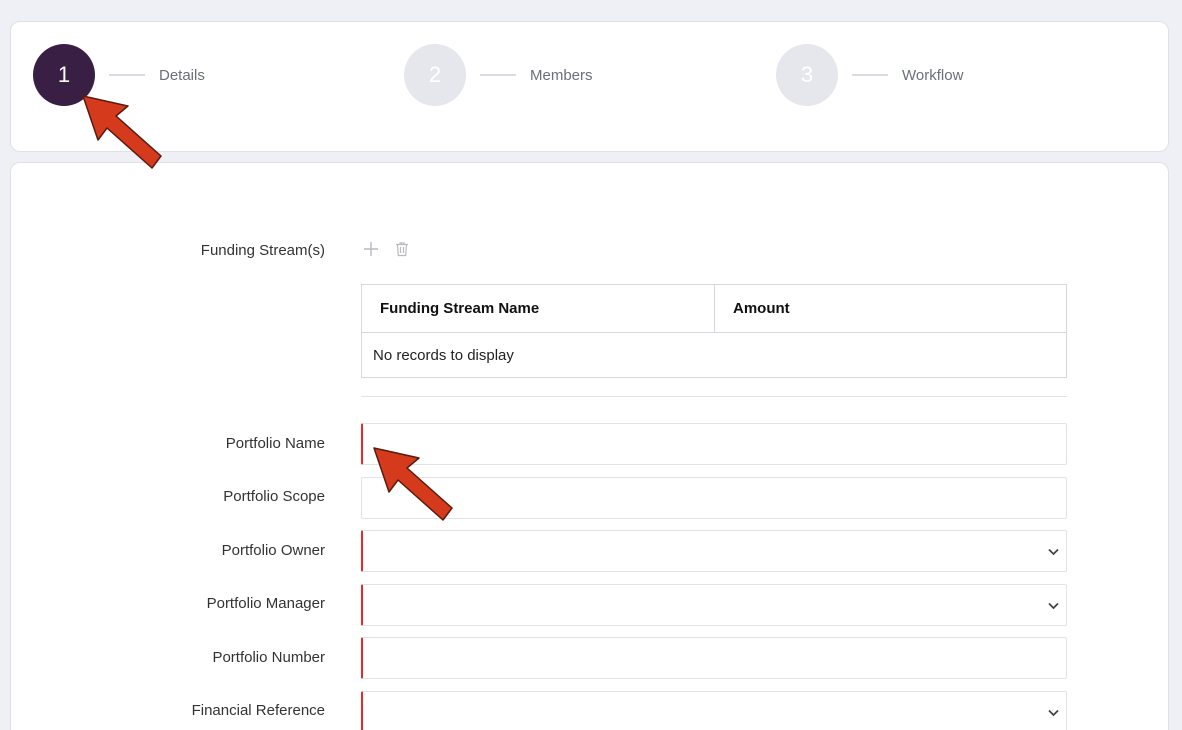  What do you see at coordinates (435, 75) in the screenshot?
I see `step-number-circle: 2` at bounding box center [435, 75].